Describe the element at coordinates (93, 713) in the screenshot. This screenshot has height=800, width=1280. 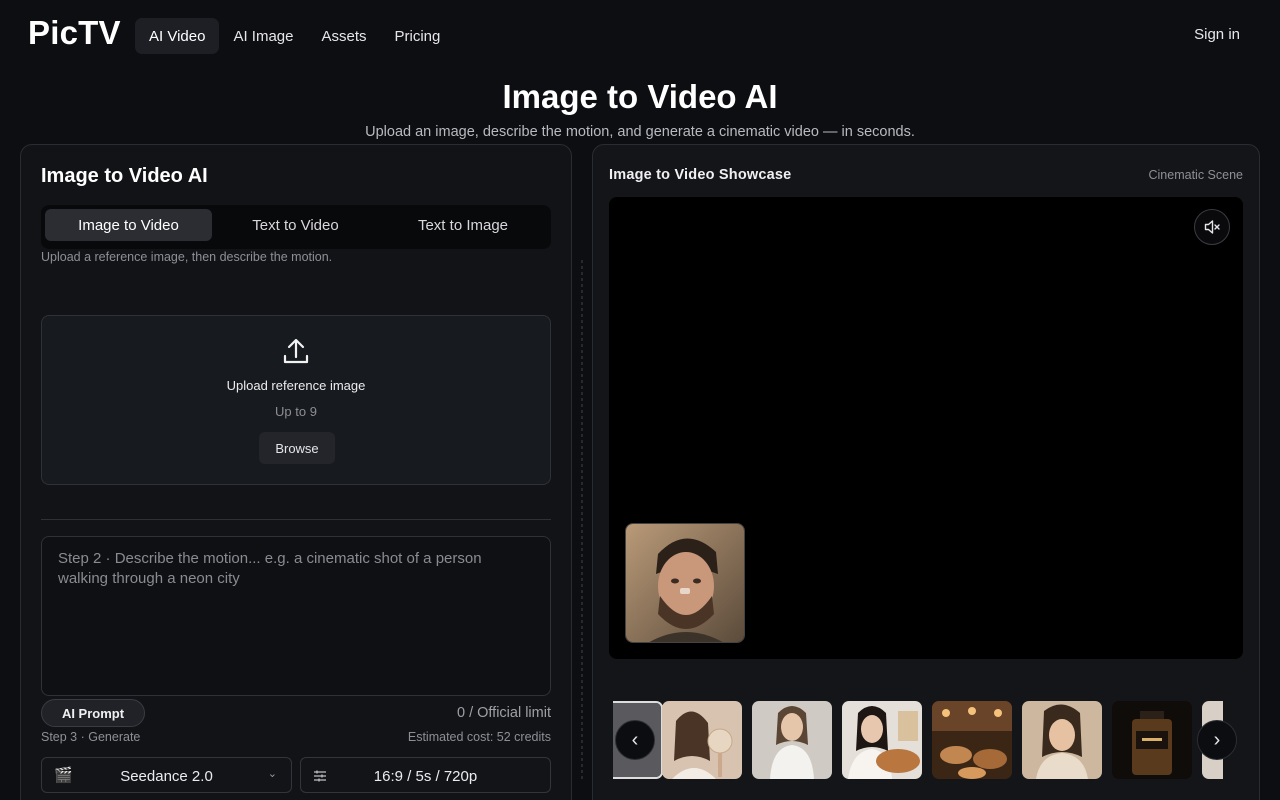
I see `ai-prompt-button: AI Prompt` at that location.